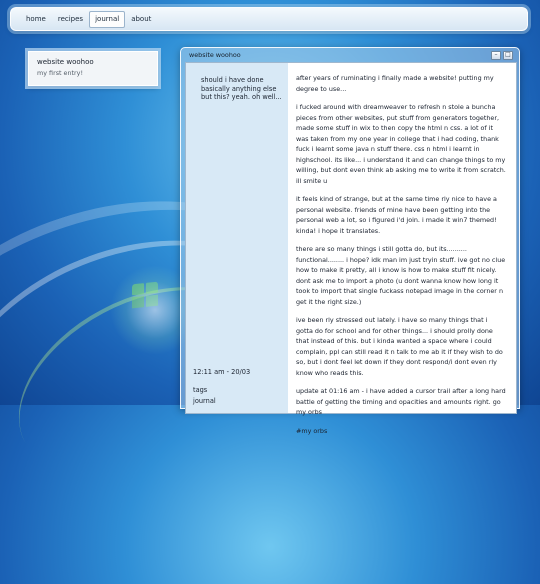  Describe the element at coordinates (215, 55) in the screenshot. I see `window-title: website woohoo` at that location.